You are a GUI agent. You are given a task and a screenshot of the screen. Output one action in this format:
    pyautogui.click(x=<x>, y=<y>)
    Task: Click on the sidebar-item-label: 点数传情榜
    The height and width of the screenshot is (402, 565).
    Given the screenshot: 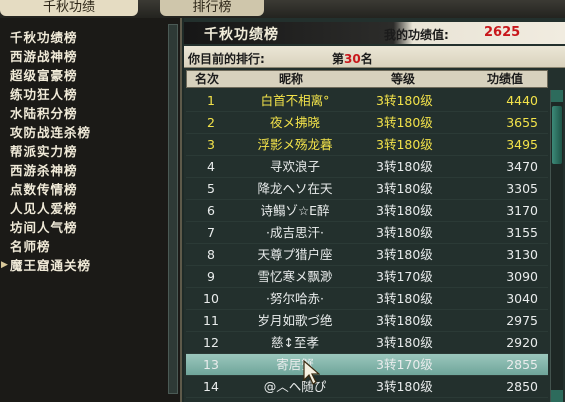 What is the action you would take?
    pyautogui.click(x=44, y=189)
    